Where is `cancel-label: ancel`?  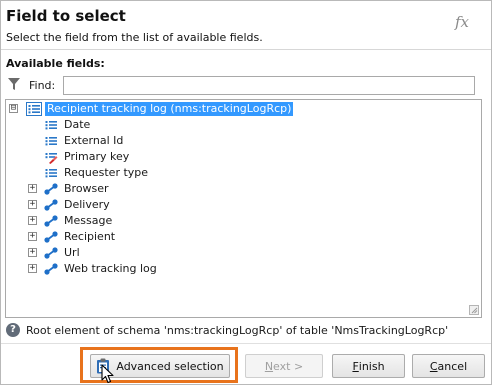 cancel-label: ancel is located at coordinates (452, 366).